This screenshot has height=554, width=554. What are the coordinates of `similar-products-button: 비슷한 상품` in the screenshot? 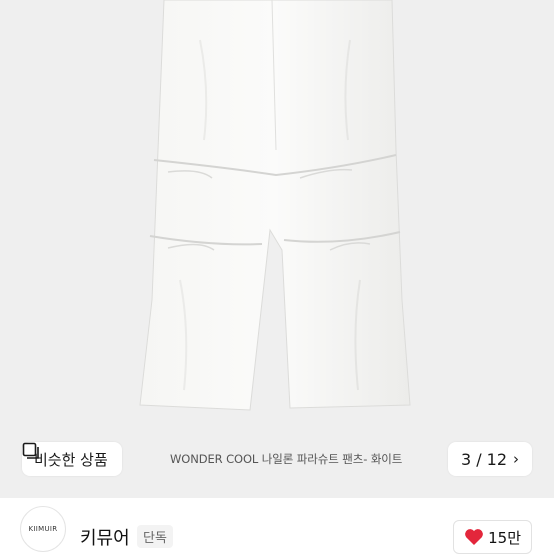 It's located at (72, 459).